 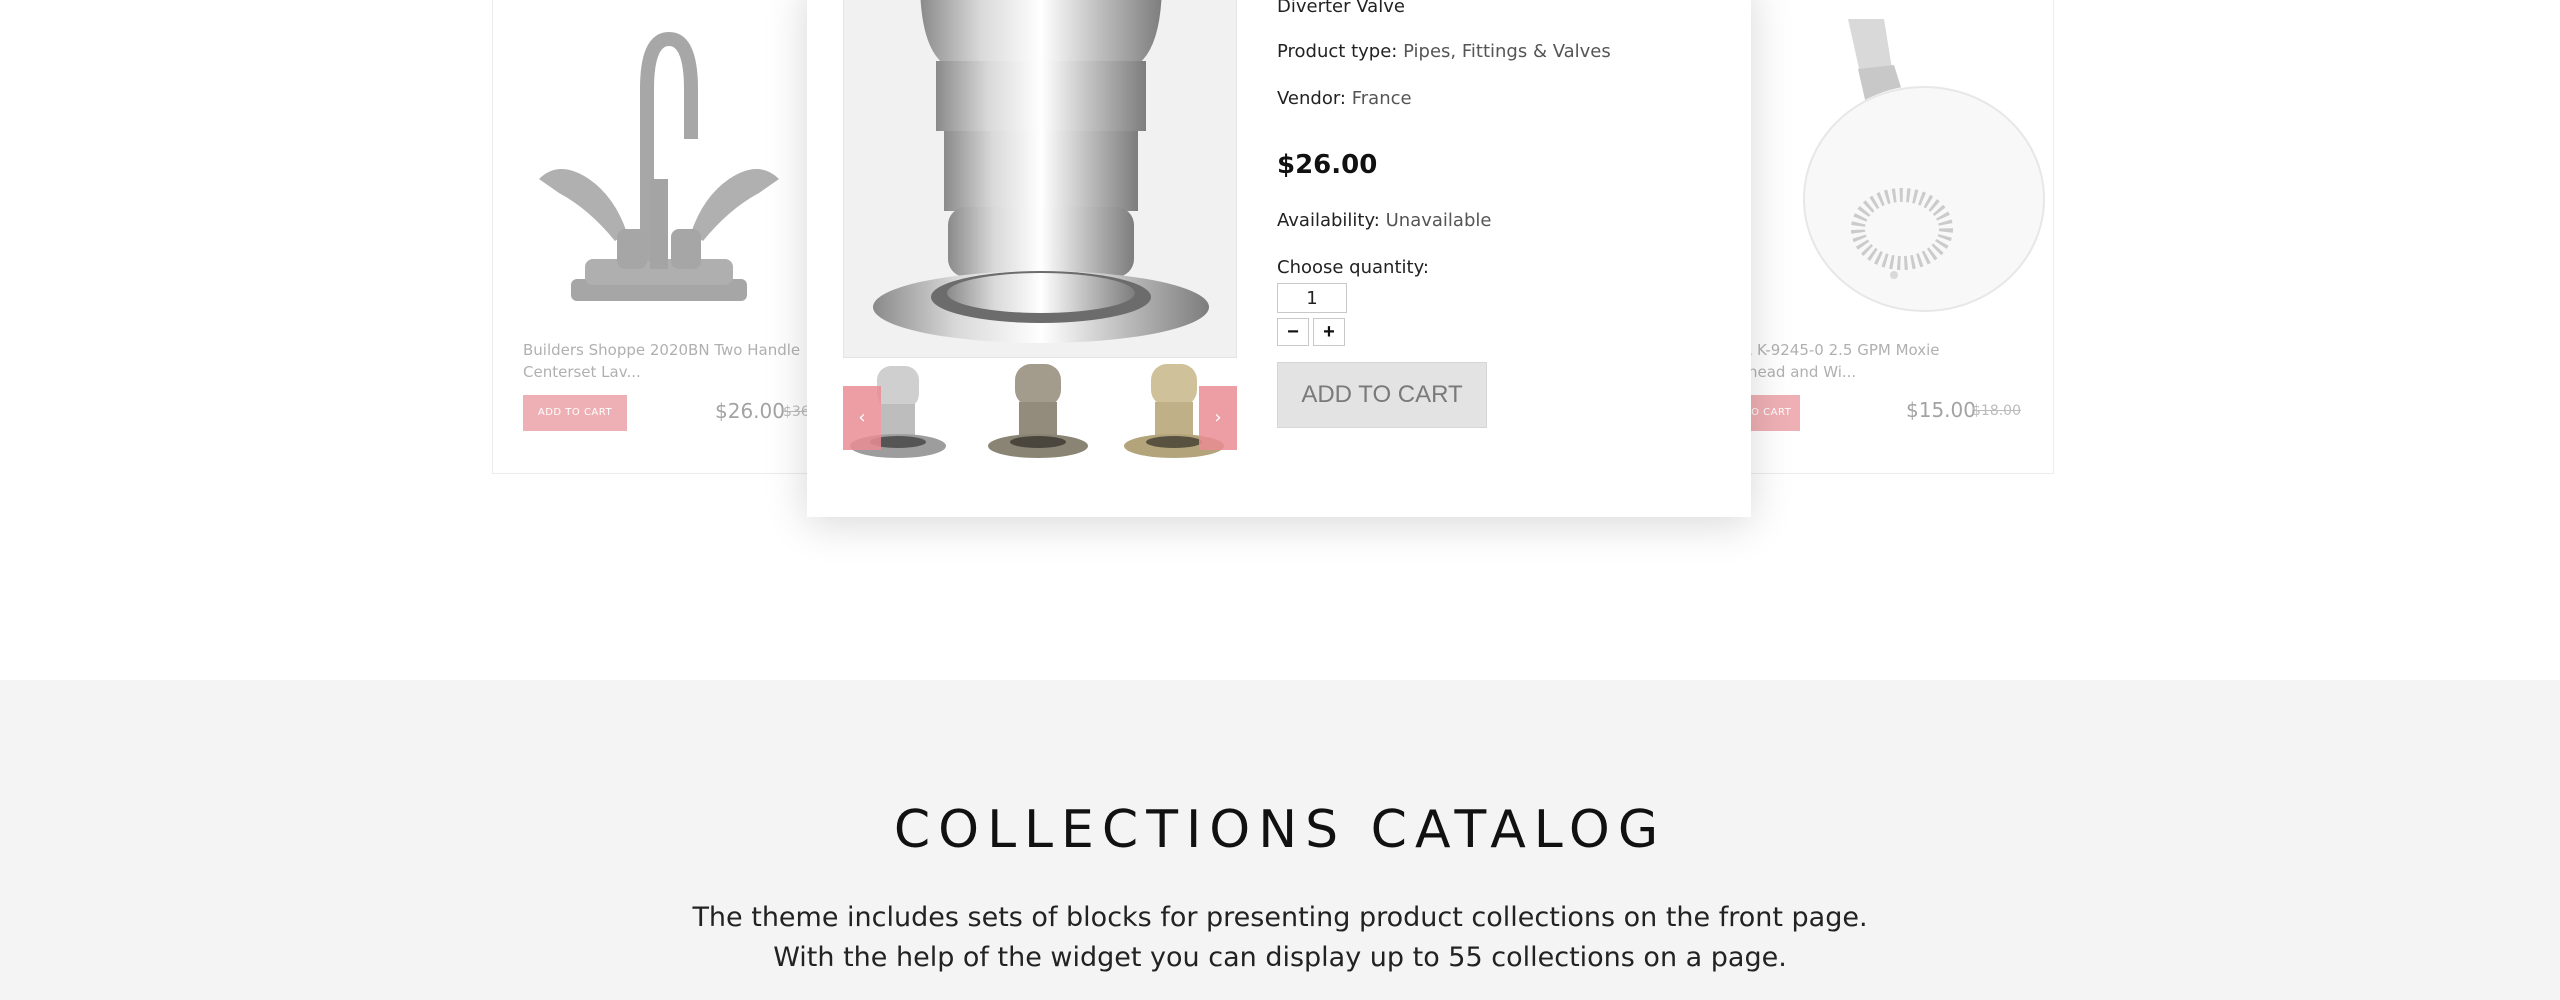 What do you see at coordinates (862, 418) in the screenshot?
I see `carousel-prev-button: ‹` at bounding box center [862, 418].